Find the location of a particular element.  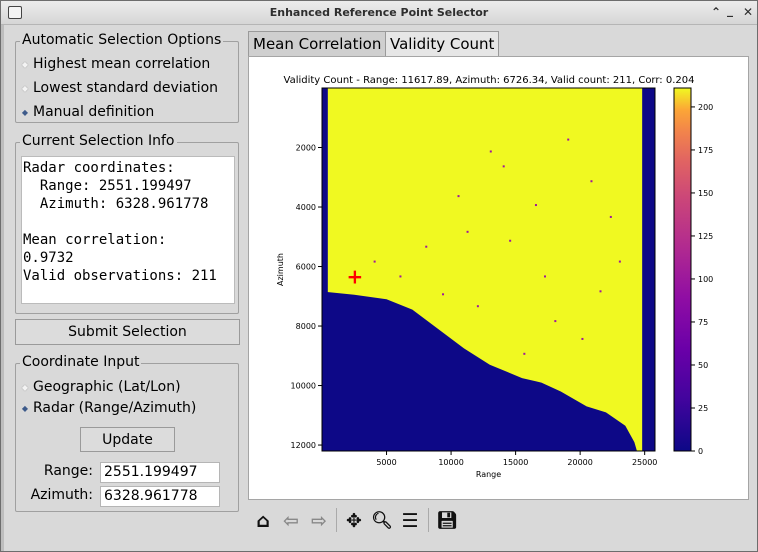

maximize-button: ⌃ is located at coordinates (716, 12).